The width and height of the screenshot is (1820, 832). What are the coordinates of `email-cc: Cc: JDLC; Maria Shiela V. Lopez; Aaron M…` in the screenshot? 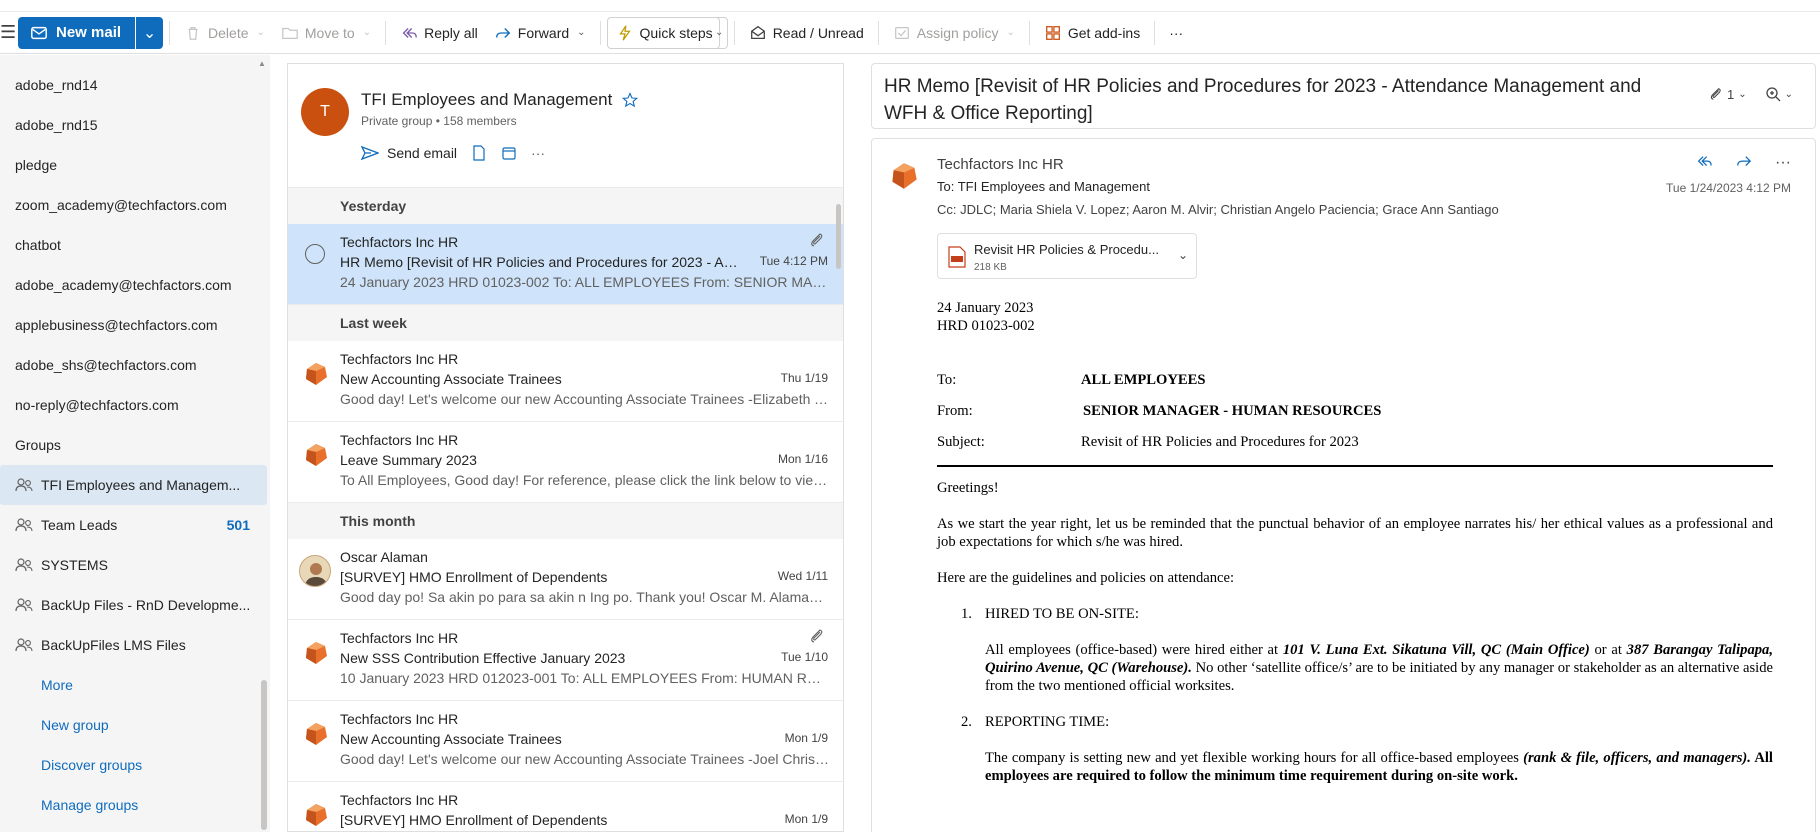 It's located at (1218, 209).